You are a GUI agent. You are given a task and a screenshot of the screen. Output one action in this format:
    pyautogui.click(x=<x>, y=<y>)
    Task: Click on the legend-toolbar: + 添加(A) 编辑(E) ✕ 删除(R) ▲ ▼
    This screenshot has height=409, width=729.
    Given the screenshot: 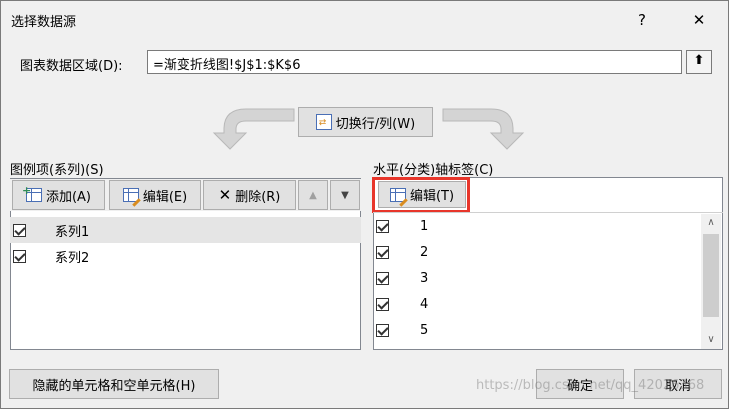 What is the action you would take?
    pyautogui.click(x=185, y=195)
    